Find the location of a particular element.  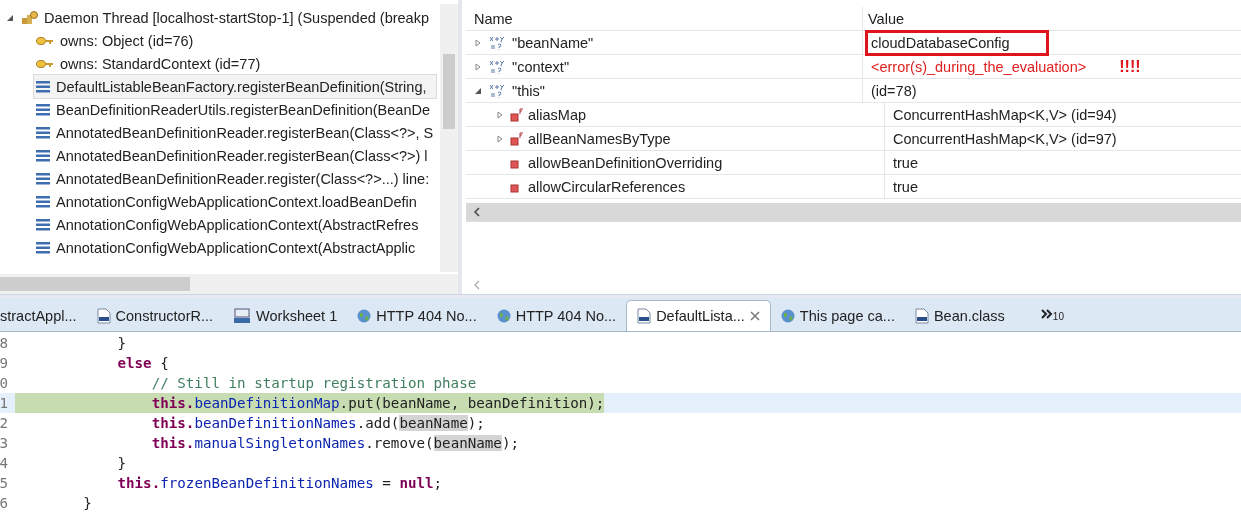

variable-name: allBeanNamesByType is located at coordinates (599, 138).